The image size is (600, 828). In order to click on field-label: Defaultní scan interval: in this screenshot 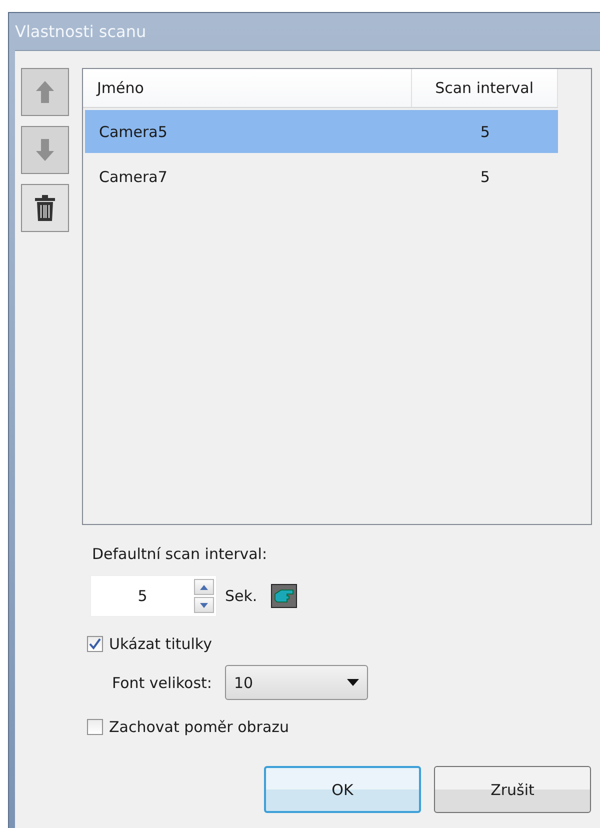, I will do `click(180, 554)`.